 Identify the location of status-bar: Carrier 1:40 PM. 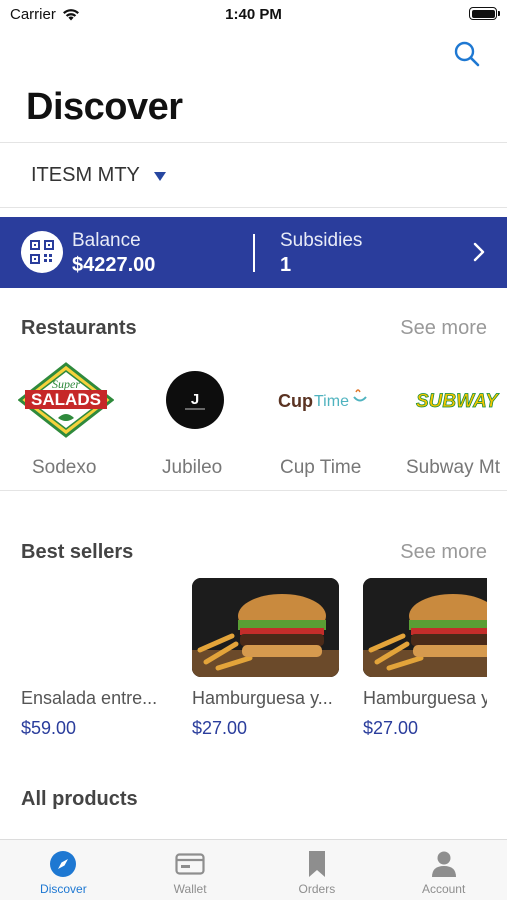
(253, 15).